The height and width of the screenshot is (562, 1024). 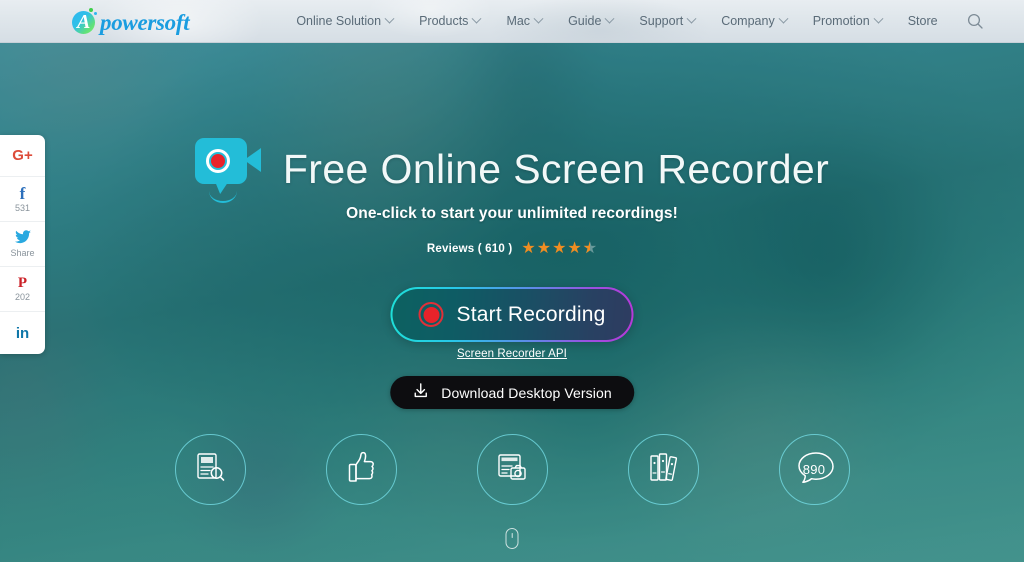 What do you see at coordinates (22, 253) in the screenshot?
I see `twitter-share-label: Share` at bounding box center [22, 253].